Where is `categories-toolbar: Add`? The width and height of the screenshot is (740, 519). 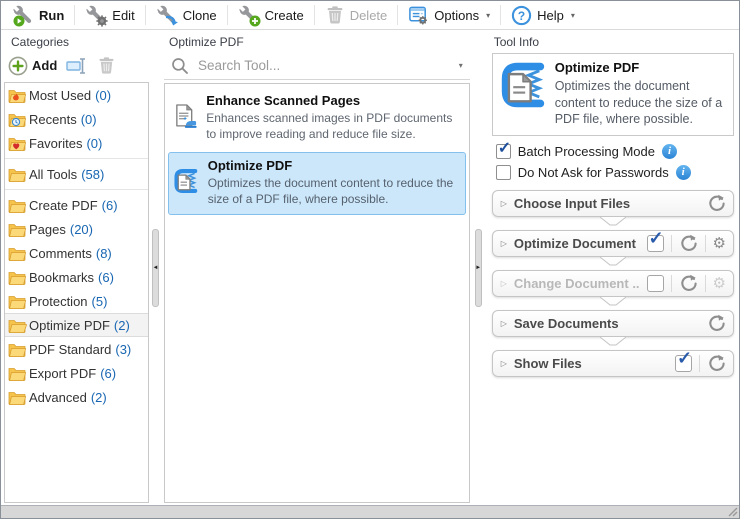
categories-toolbar: Add is located at coordinates (76, 67).